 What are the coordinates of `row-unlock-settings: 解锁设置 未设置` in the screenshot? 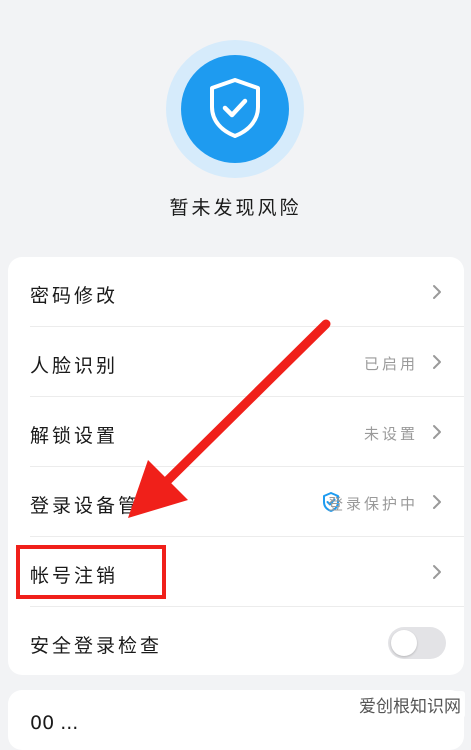 It's located at (236, 432).